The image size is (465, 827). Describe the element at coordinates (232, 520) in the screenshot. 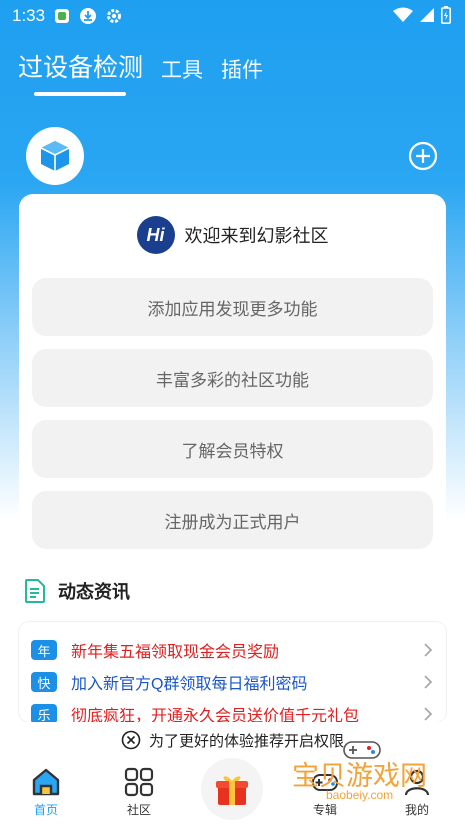

I see `register-user-button: 注册成为正式用户` at that location.